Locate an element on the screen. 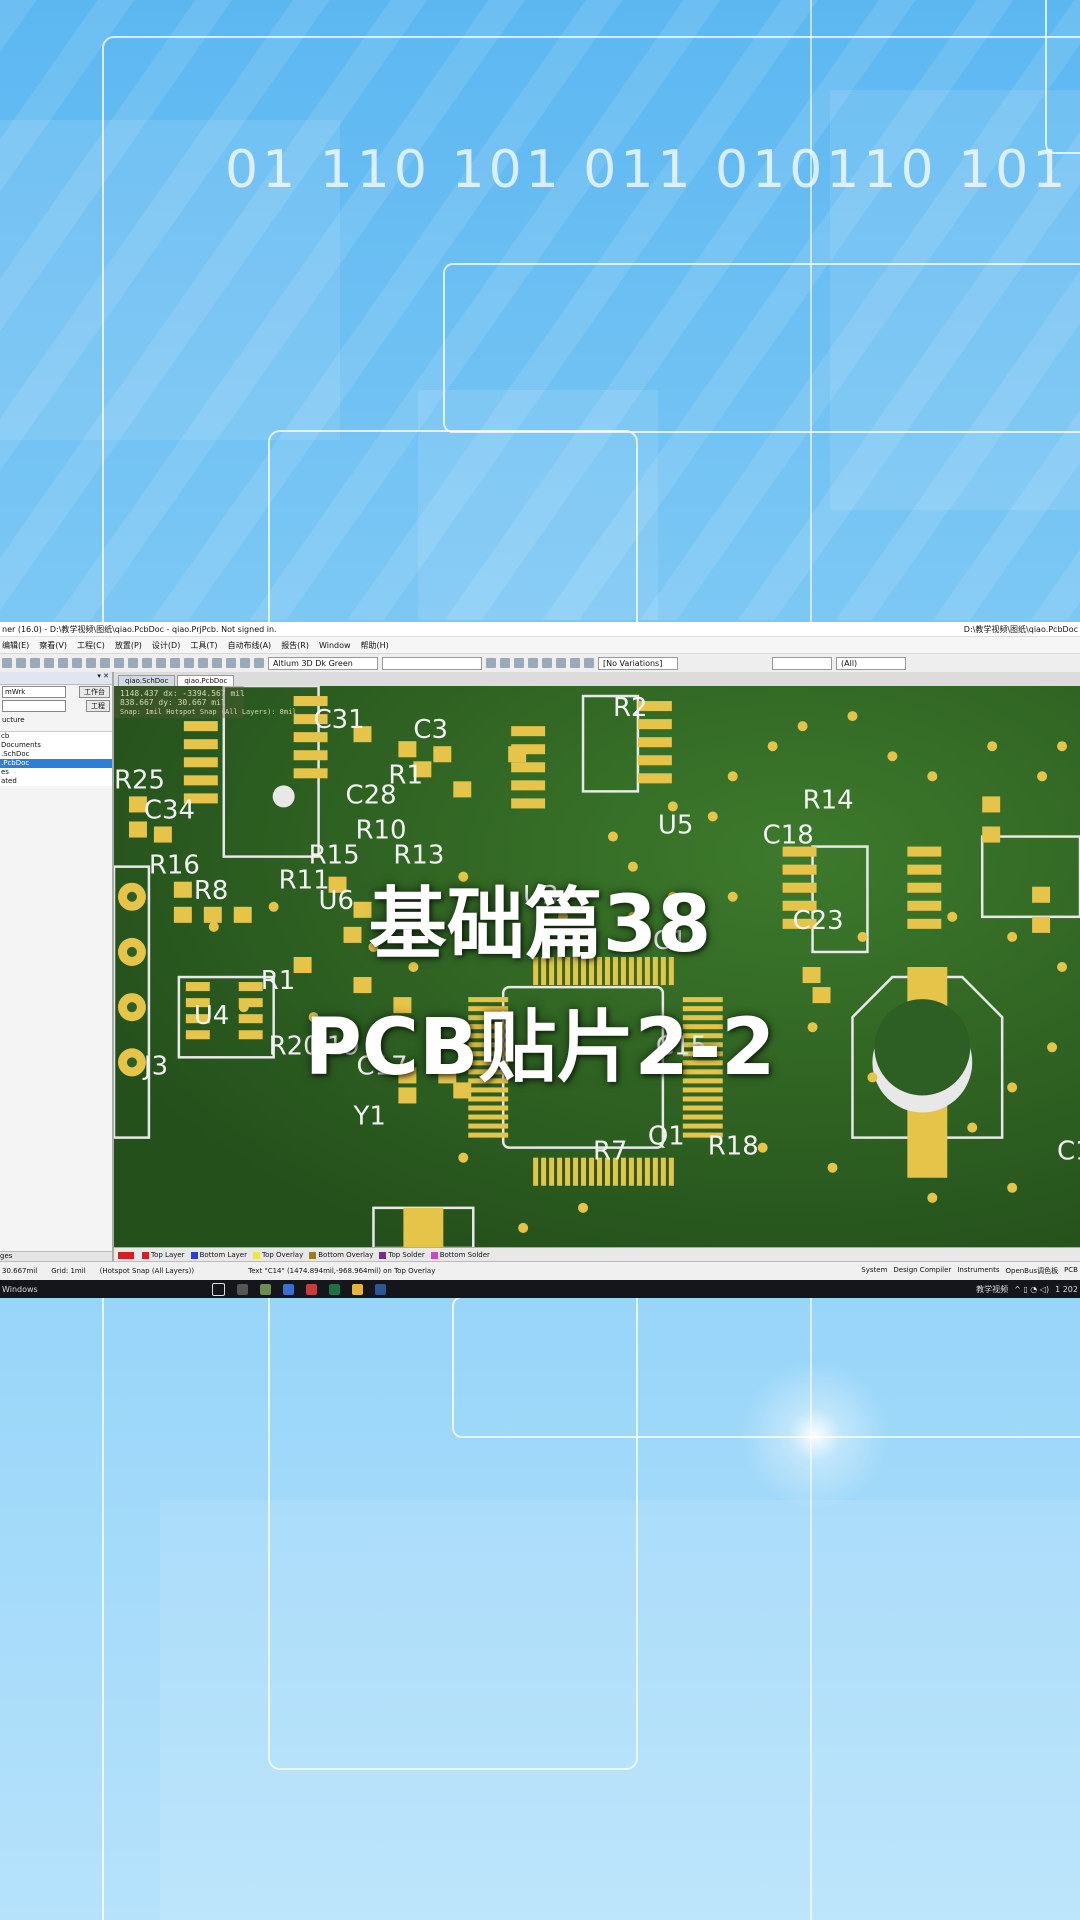 The height and width of the screenshot is (1920, 1080). folder-icon is located at coordinates (357, 1289).